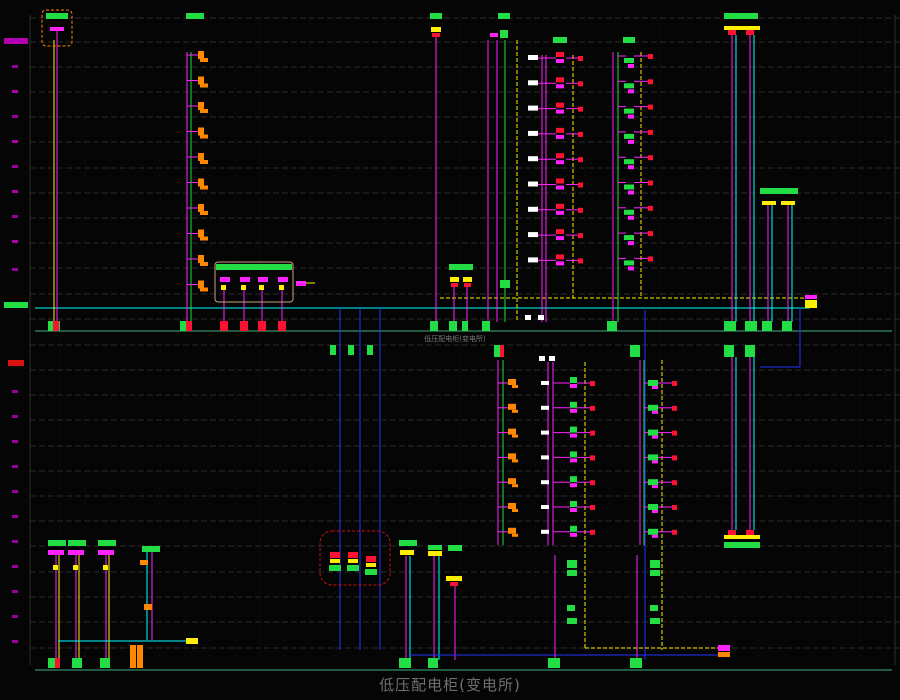  I want to click on page-title: 低压配电柜(变电所), so click(450, 685).